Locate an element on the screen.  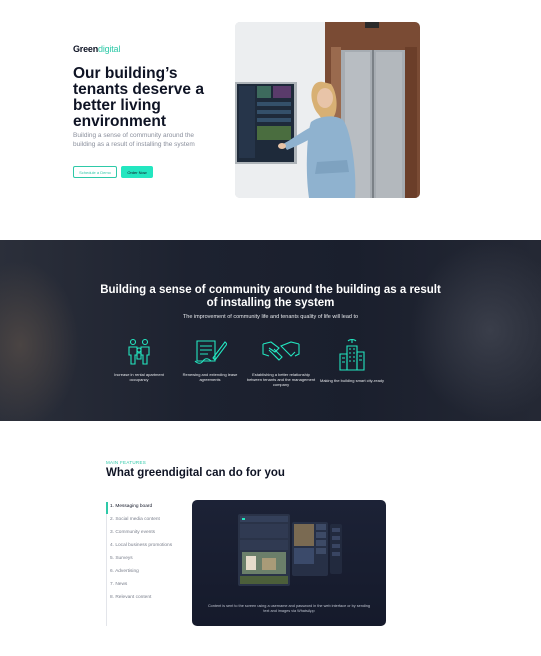
band-background-blur is located at coordinates (40, 340).